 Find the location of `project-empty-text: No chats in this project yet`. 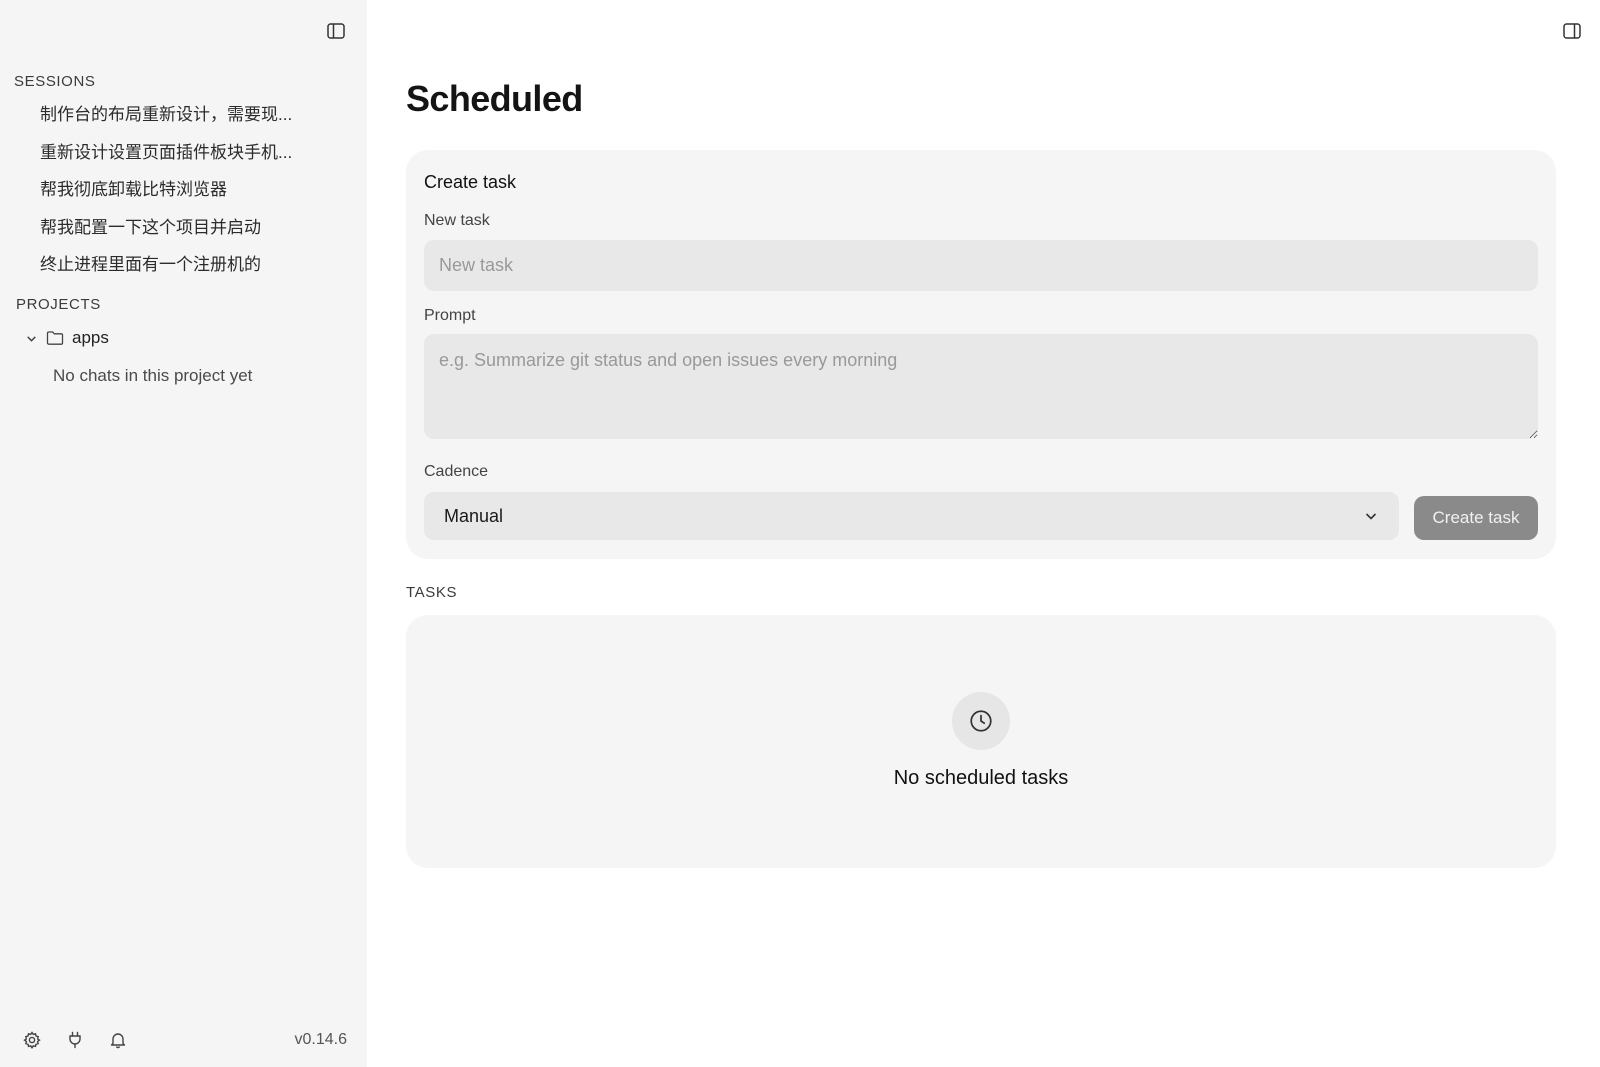

project-empty-text: No chats in this project yet is located at coordinates (153, 375).